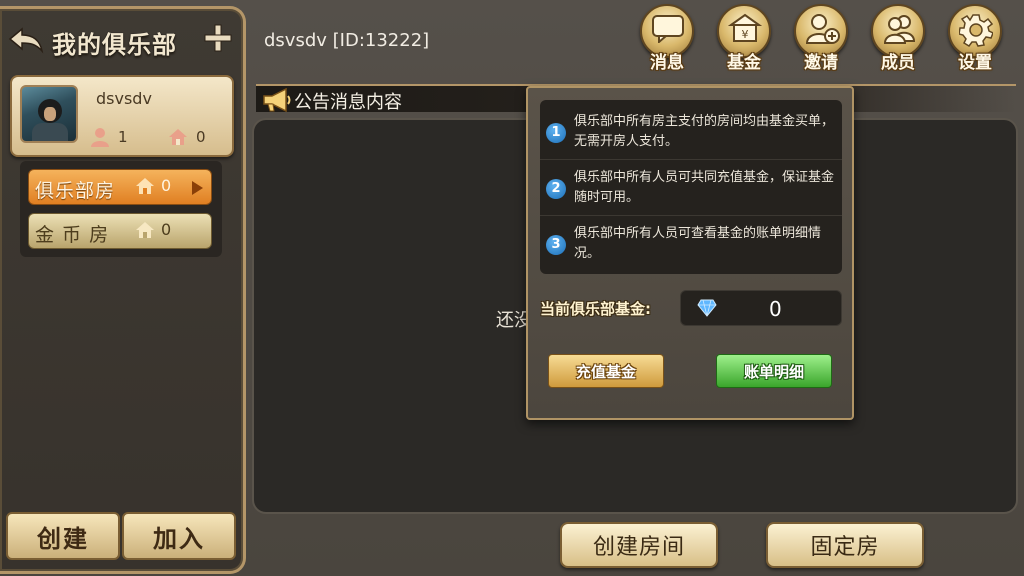  What do you see at coordinates (63, 536) in the screenshot?
I see `create-club-button: 创建` at bounding box center [63, 536].